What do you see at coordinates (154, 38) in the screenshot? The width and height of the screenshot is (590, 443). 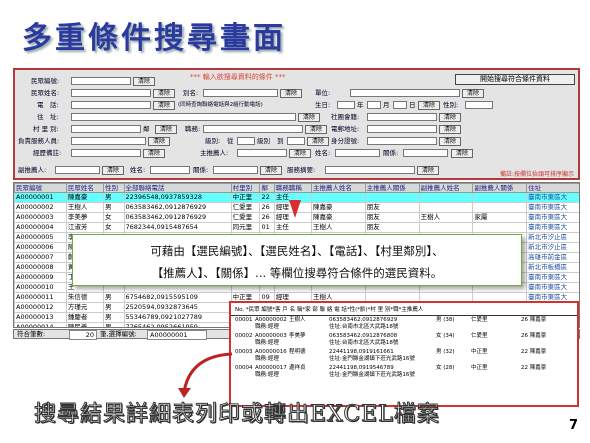 I see `page-title: 多重條件搜尋畫面` at bounding box center [154, 38].